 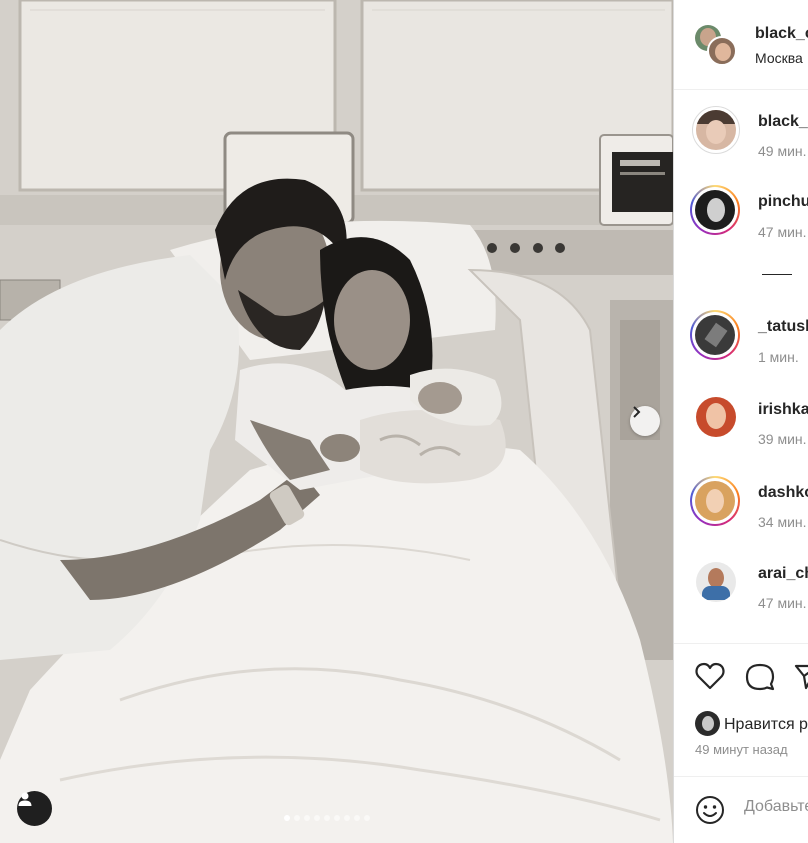 What do you see at coordinates (637, 412) in the screenshot?
I see `chevron-right-icon` at bounding box center [637, 412].